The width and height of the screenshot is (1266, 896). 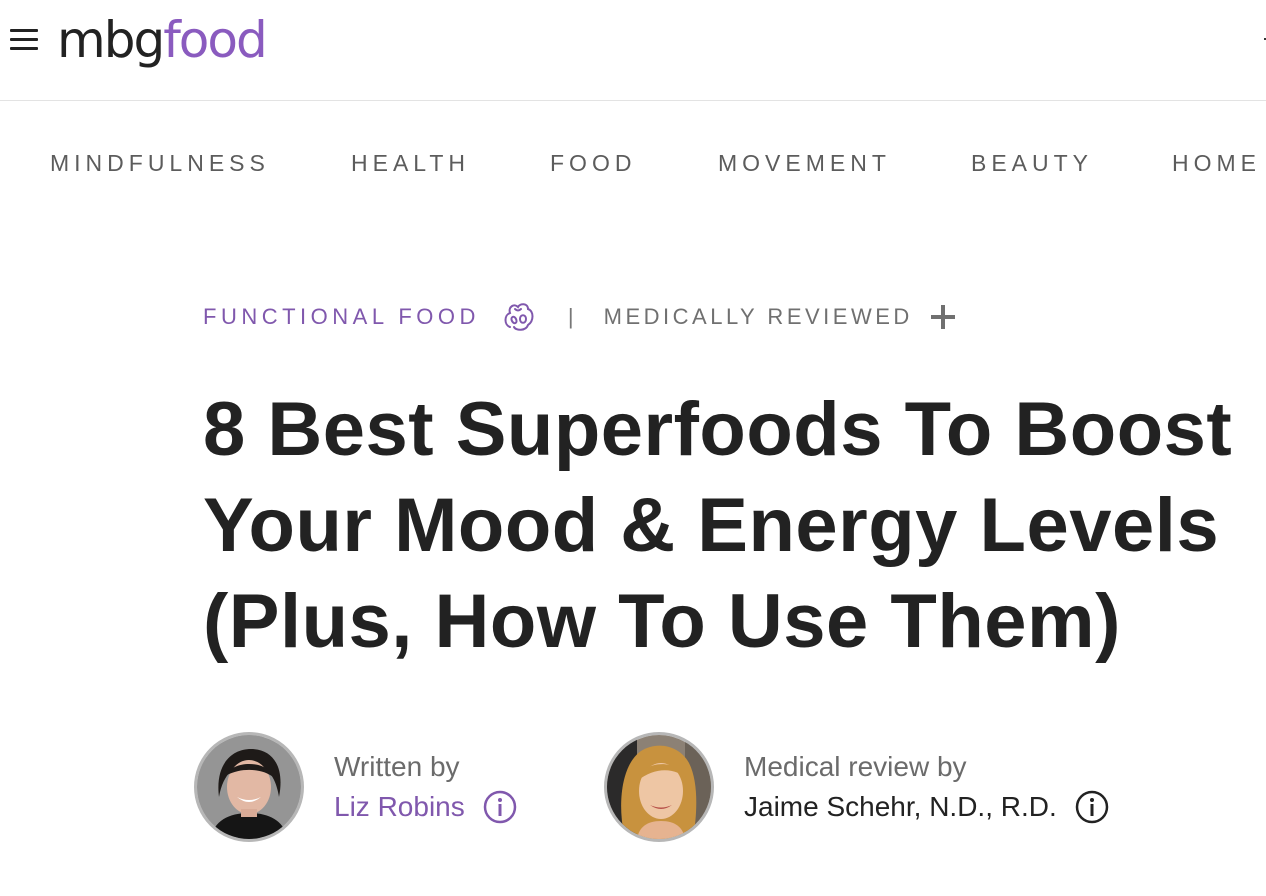 What do you see at coordinates (580, 317) in the screenshot?
I see `article-kicker: FUNCTIONAL FOOD | MEDICALLY REVIEWED` at bounding box center [580, 317].